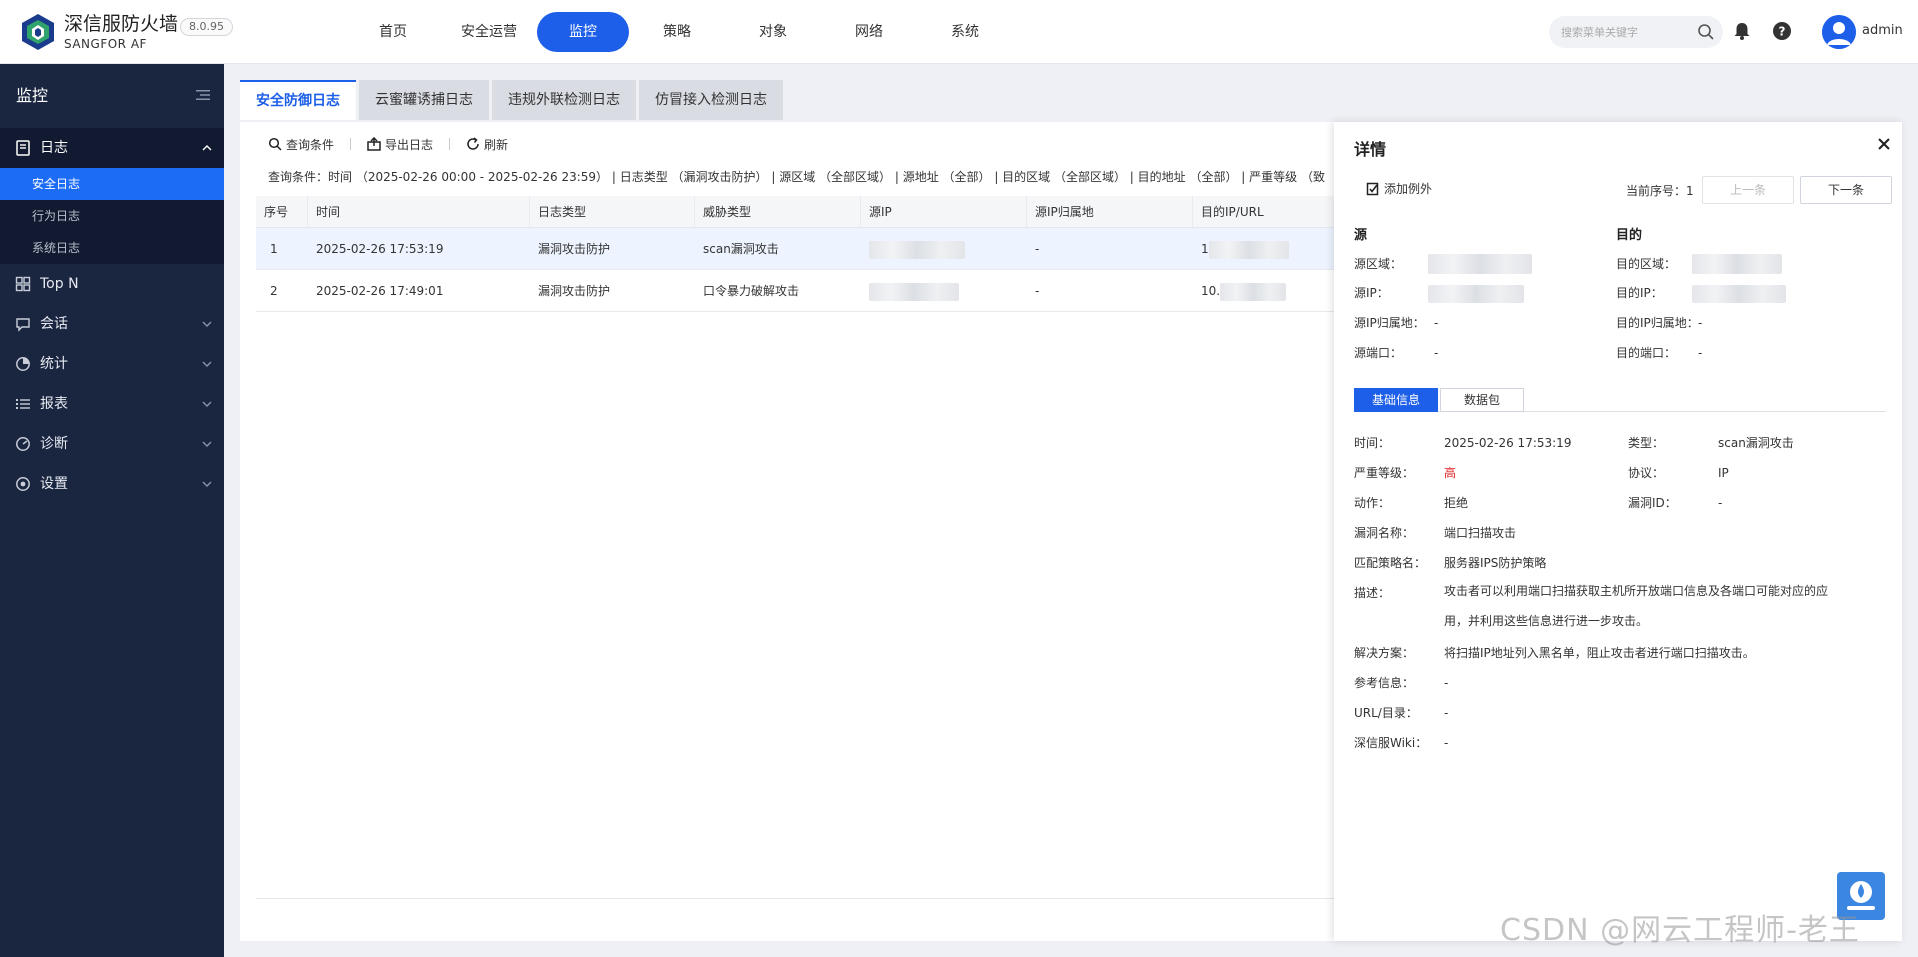 This screenshot has width=1918, height=957. What do you see at coordinates (1652, 503) in the screenshot?
I see `vuln-id-label: 漏洞ID：` at bounding box center [1652, 503].